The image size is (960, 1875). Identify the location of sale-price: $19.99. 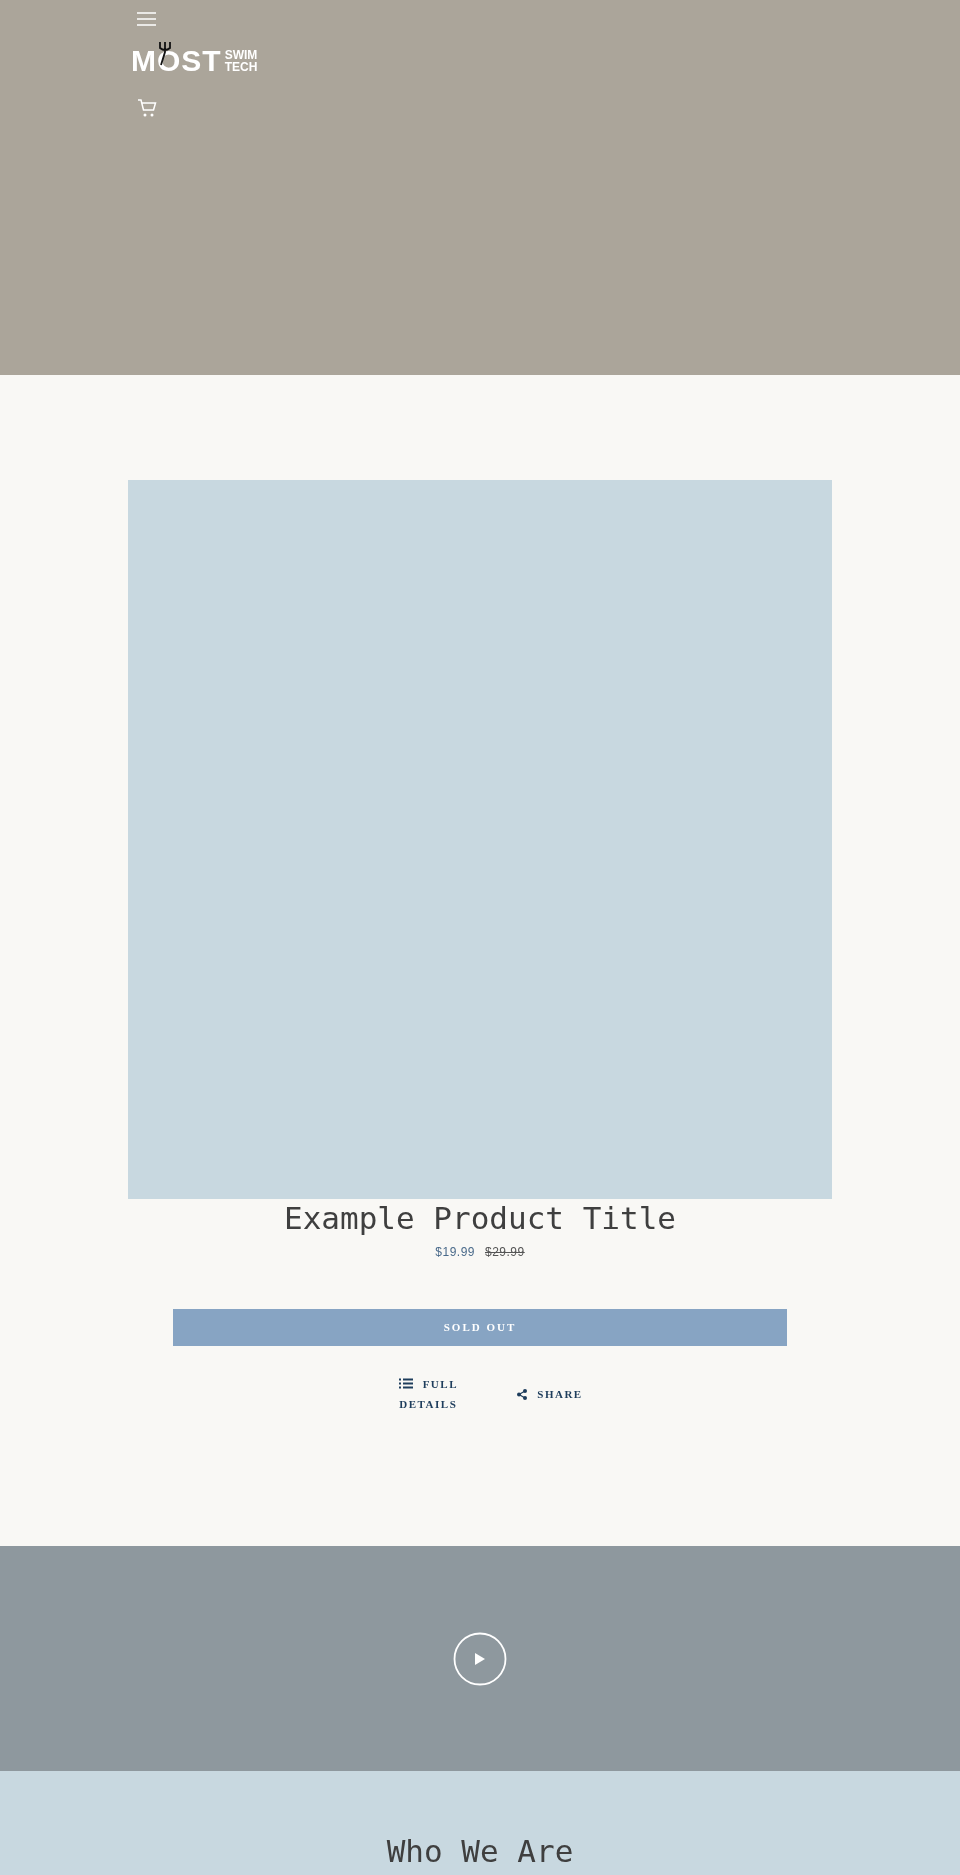
(455, 1252).